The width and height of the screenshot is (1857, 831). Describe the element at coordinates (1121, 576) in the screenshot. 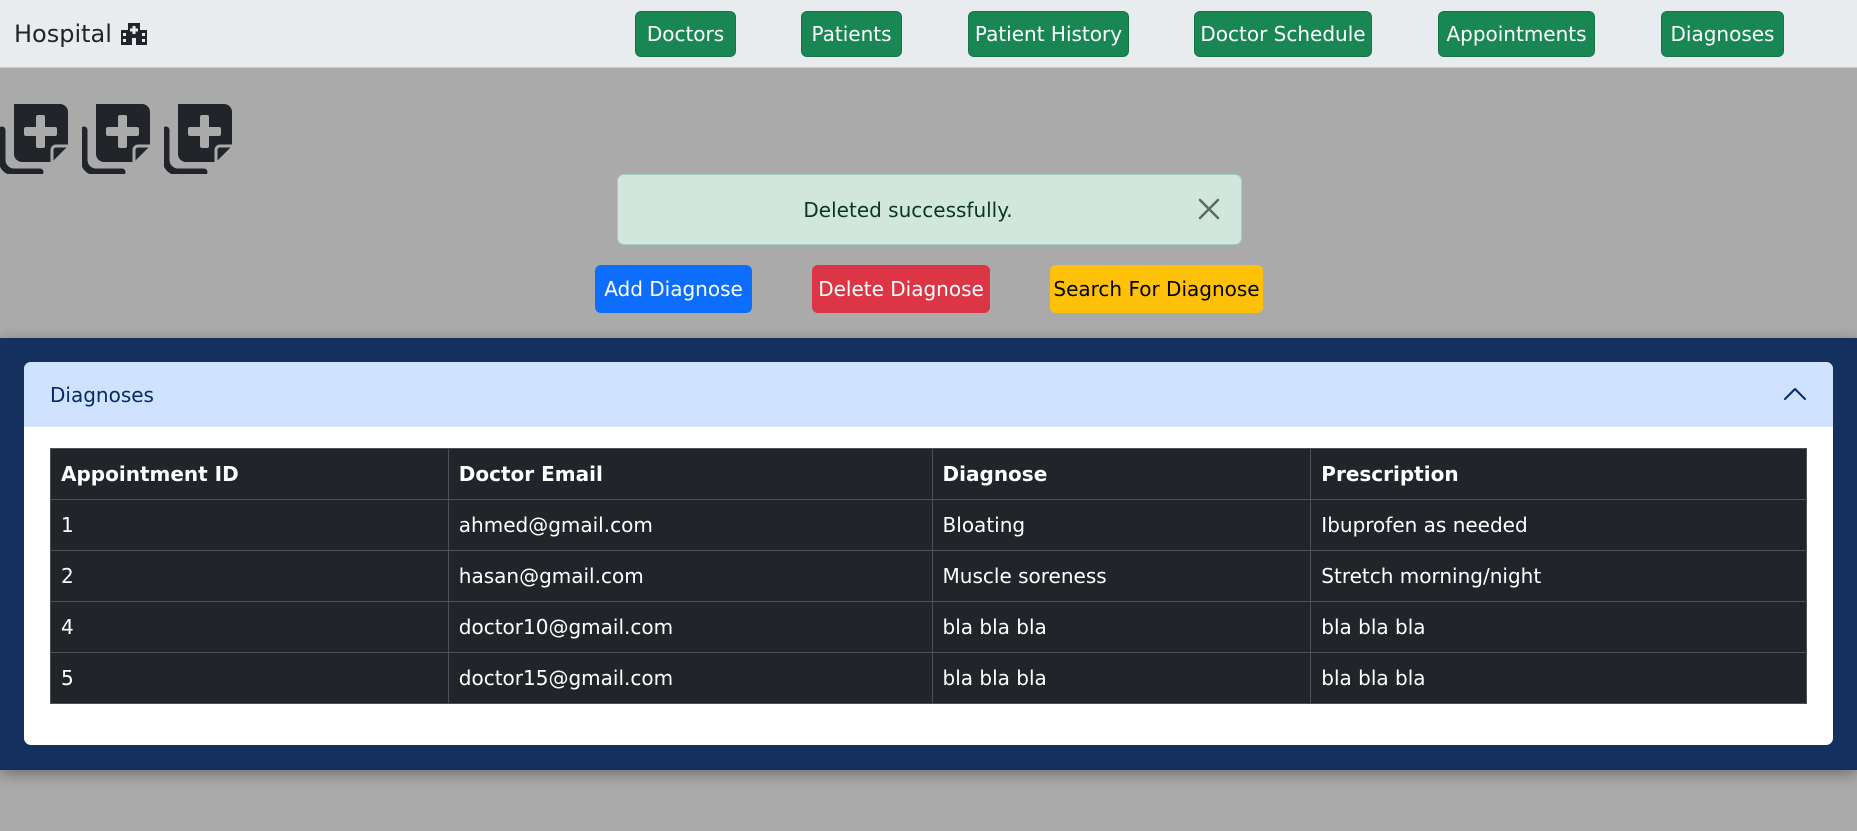

I see `diagnose-cell: Muscle soreness` at that location.